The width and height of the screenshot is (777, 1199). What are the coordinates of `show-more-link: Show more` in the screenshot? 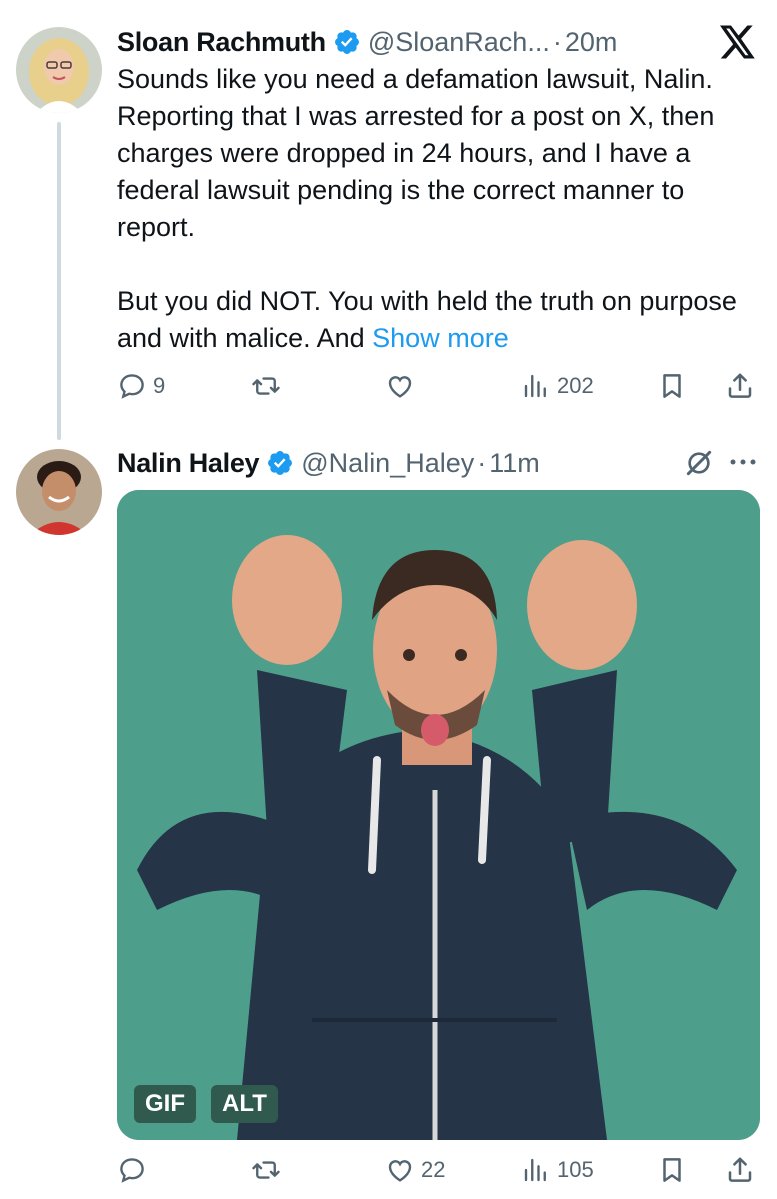 It's located at (440, 338).